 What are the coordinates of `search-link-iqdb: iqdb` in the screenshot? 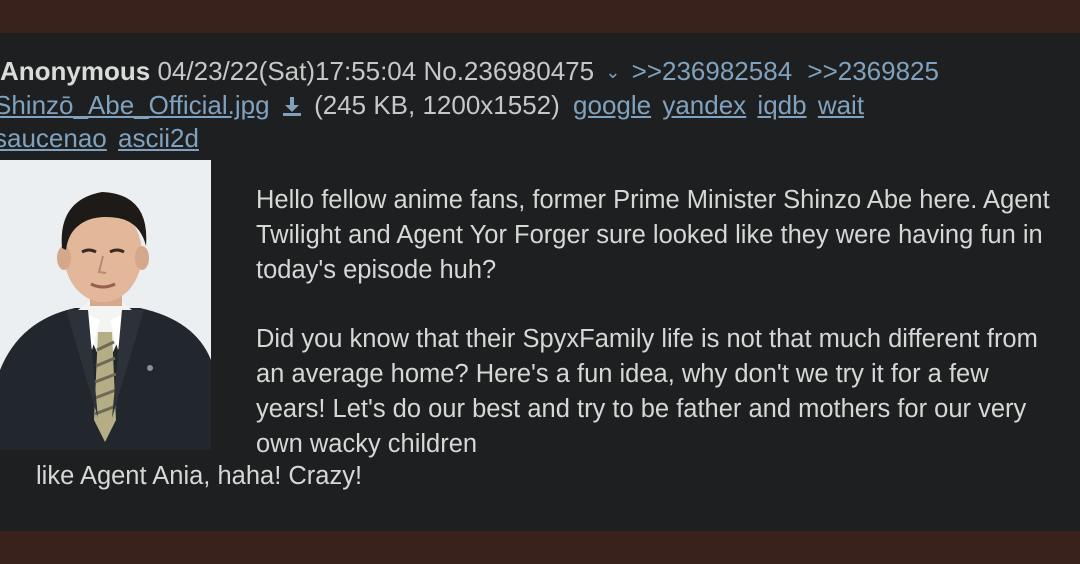 It's located at (781, 105).